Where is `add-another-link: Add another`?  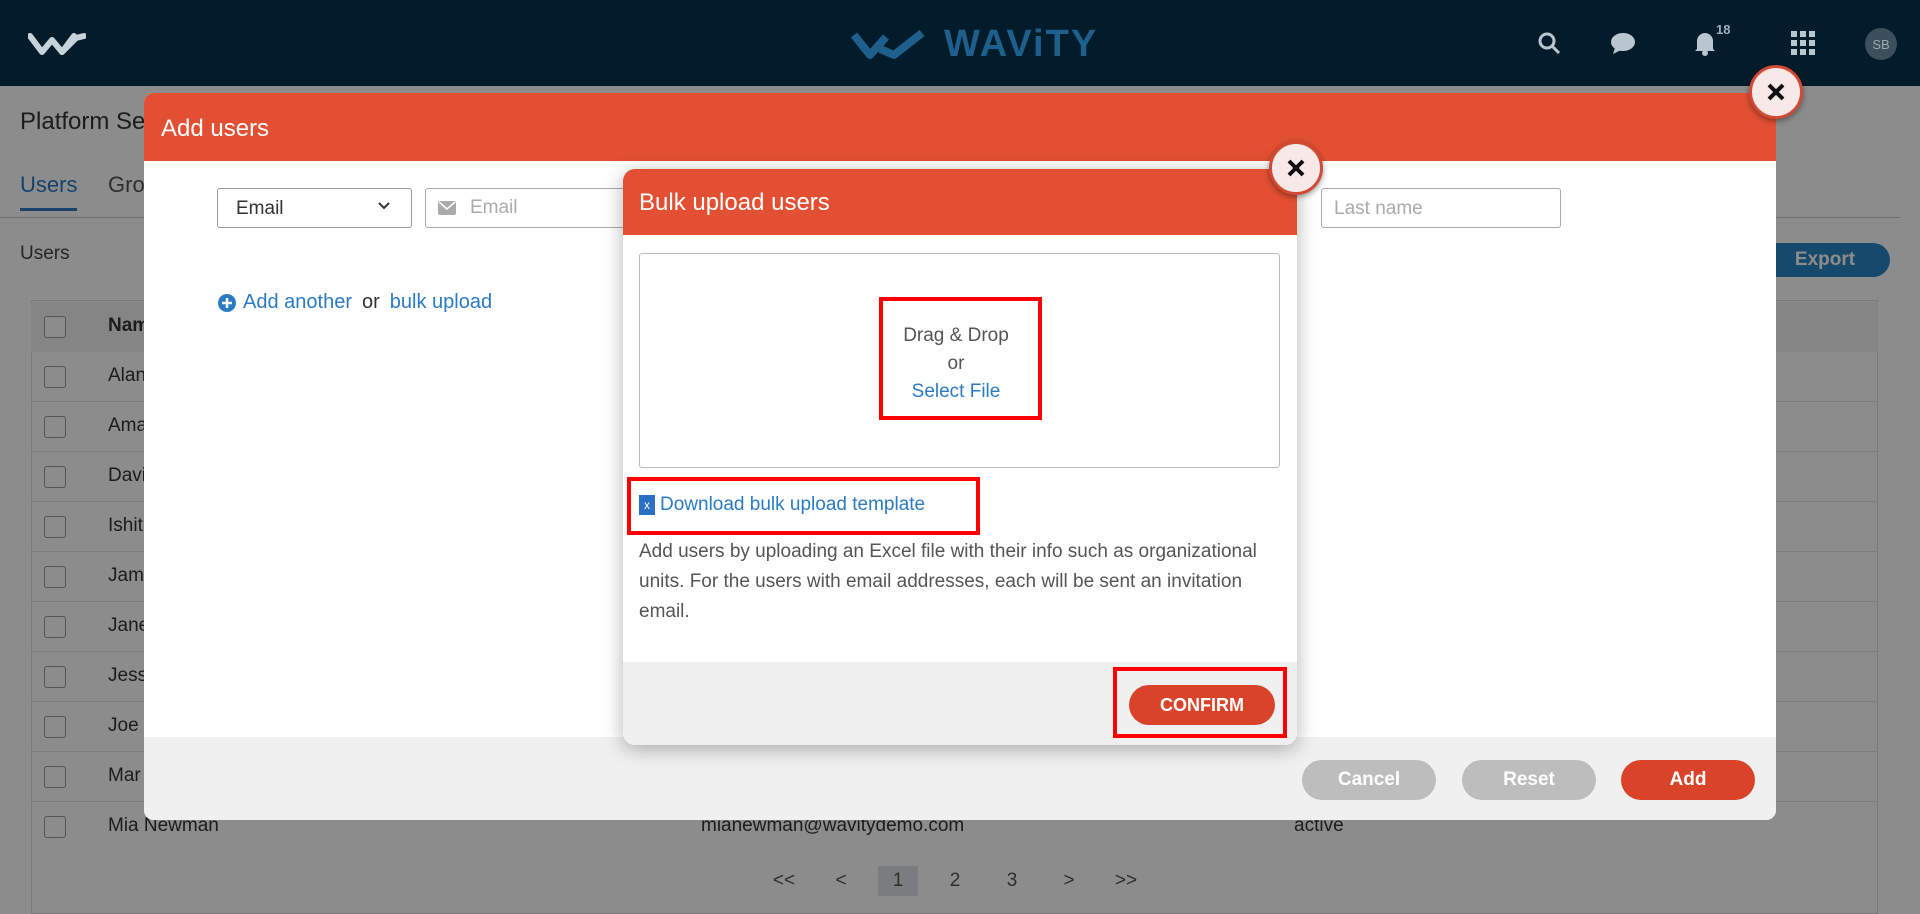 add-another-link: Add another is located at coordinates (297, 302).